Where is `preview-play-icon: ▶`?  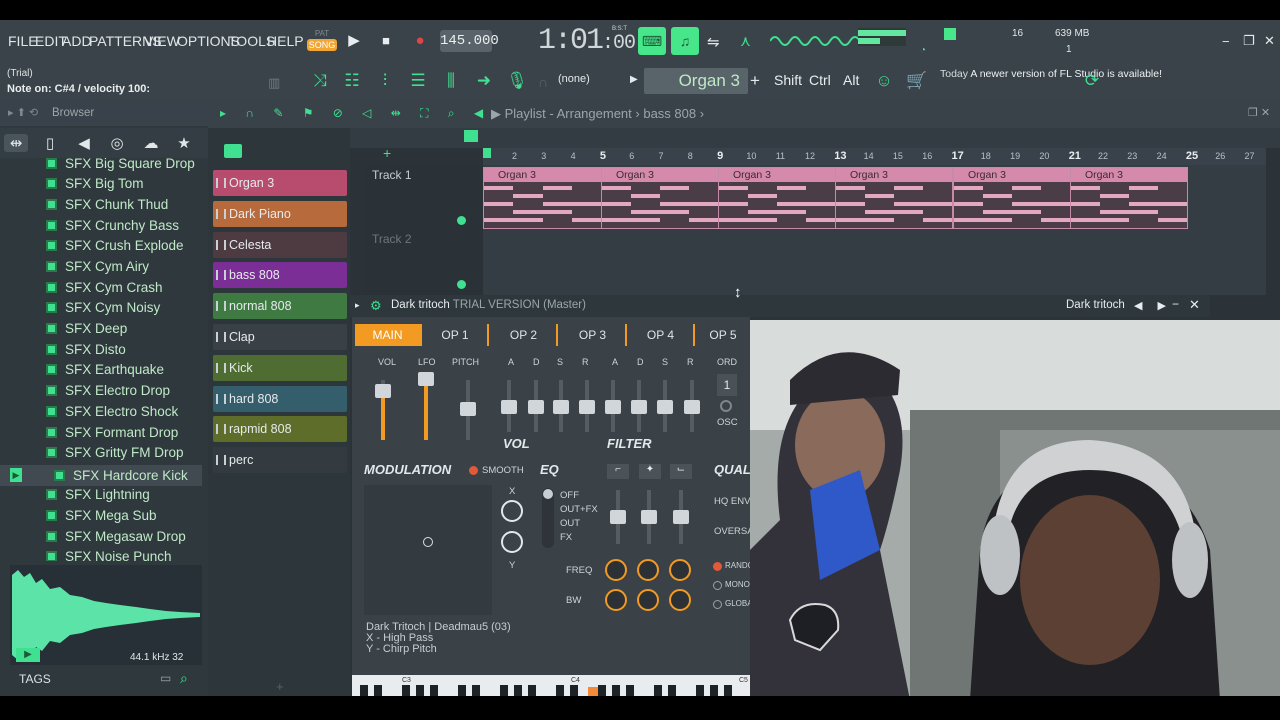 preview-play-icon: ▶ is located at coordinates (16, 475).